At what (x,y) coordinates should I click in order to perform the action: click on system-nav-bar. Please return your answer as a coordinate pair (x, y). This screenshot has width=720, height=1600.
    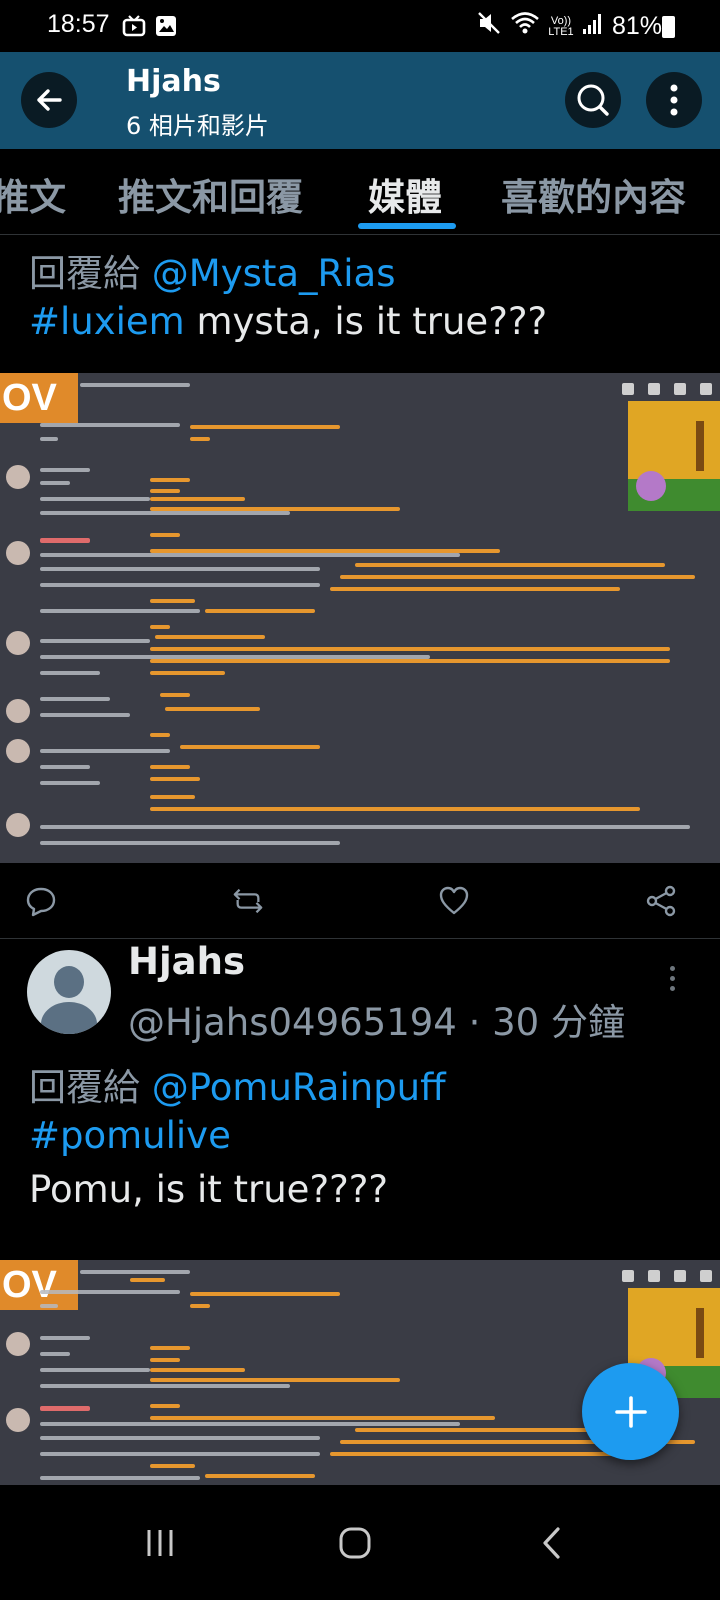
    Looking at the image, I should click on (360, 1542).